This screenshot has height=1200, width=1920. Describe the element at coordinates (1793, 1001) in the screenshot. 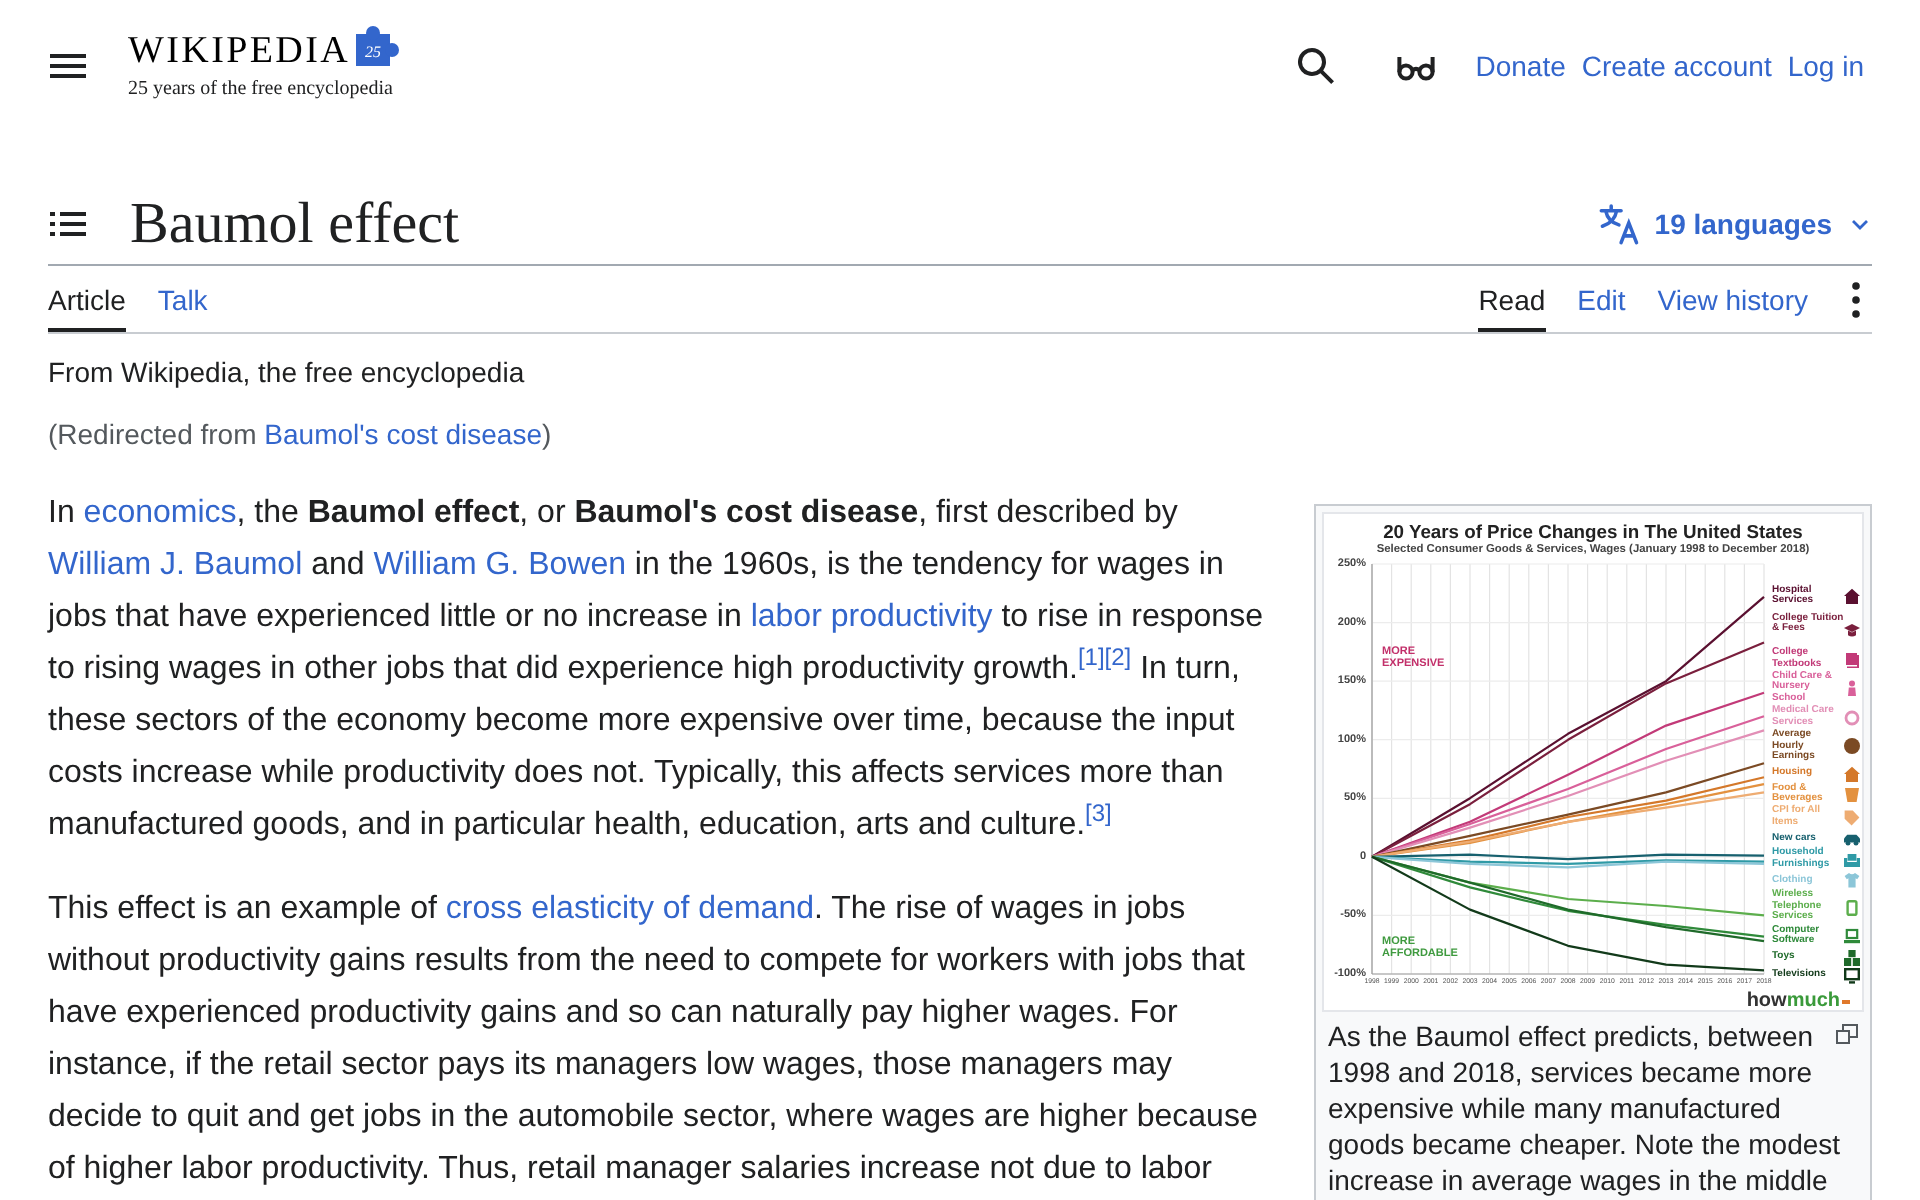

I see `chart-logo: howmuch` at that location.